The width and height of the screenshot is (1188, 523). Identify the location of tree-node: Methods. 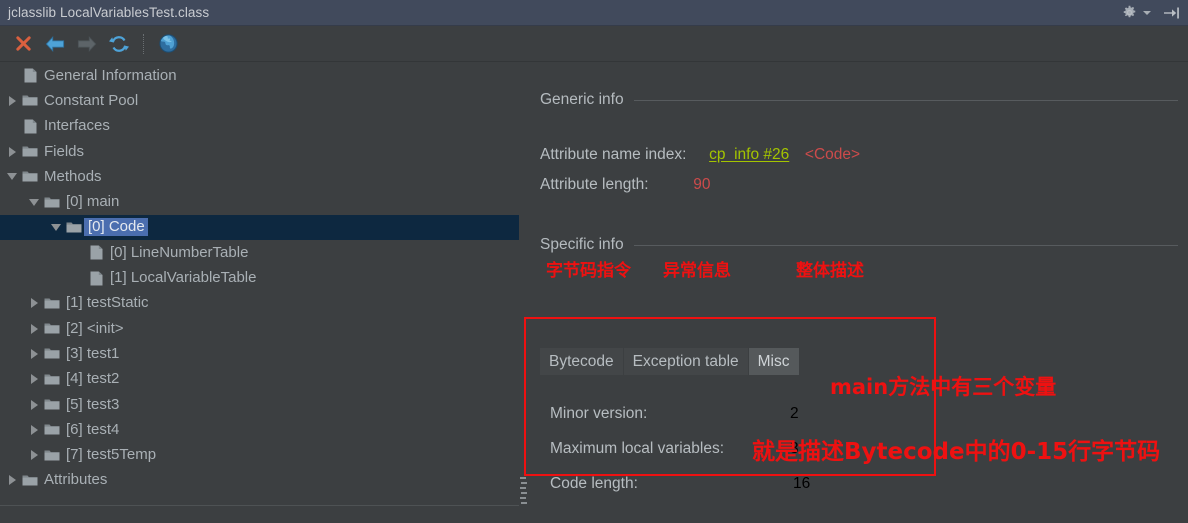
(259, 176).